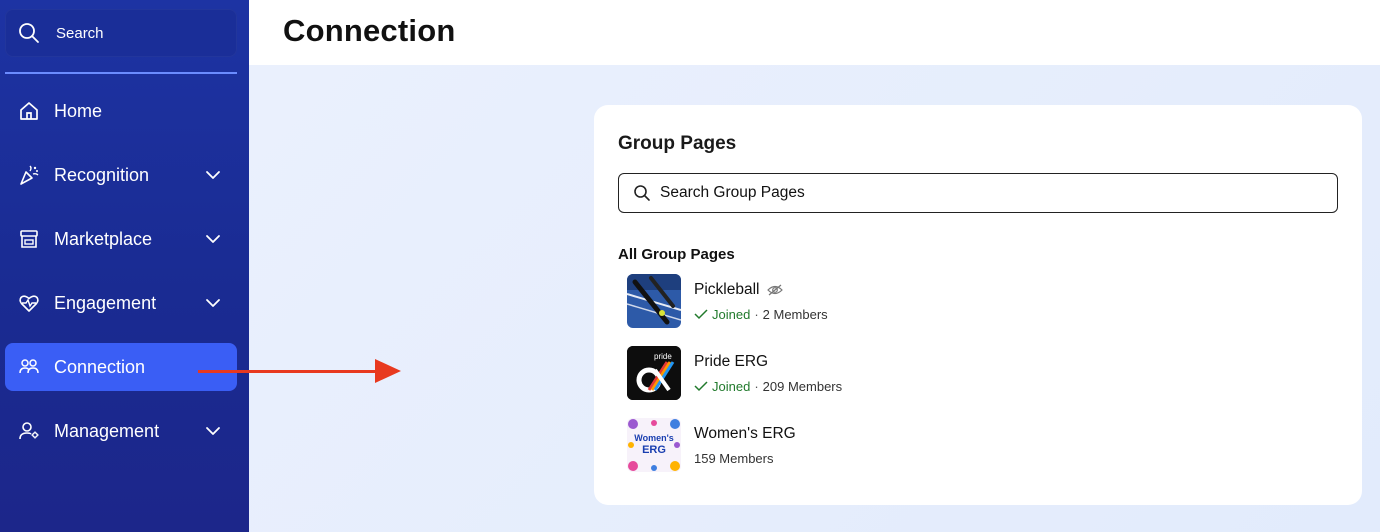 Image resolution: width=1380 pixels, height=532 pixels. I want to click on sidebar-search-label: Search, so click(80, 33).